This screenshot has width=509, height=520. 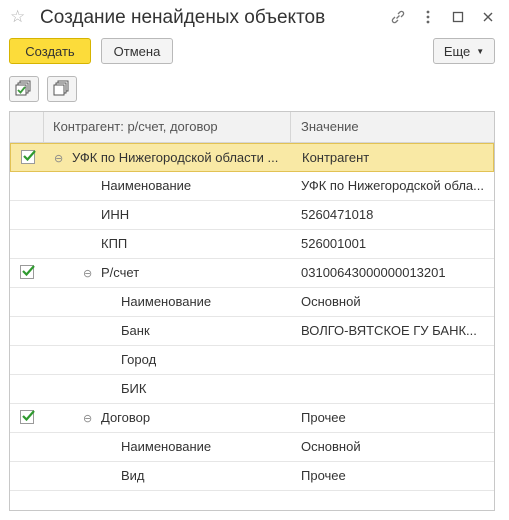 What do you see at coordinates (167, 331) in the screenshot?
I see `row-label-cell: Банк` at bounding box center [167, 331].